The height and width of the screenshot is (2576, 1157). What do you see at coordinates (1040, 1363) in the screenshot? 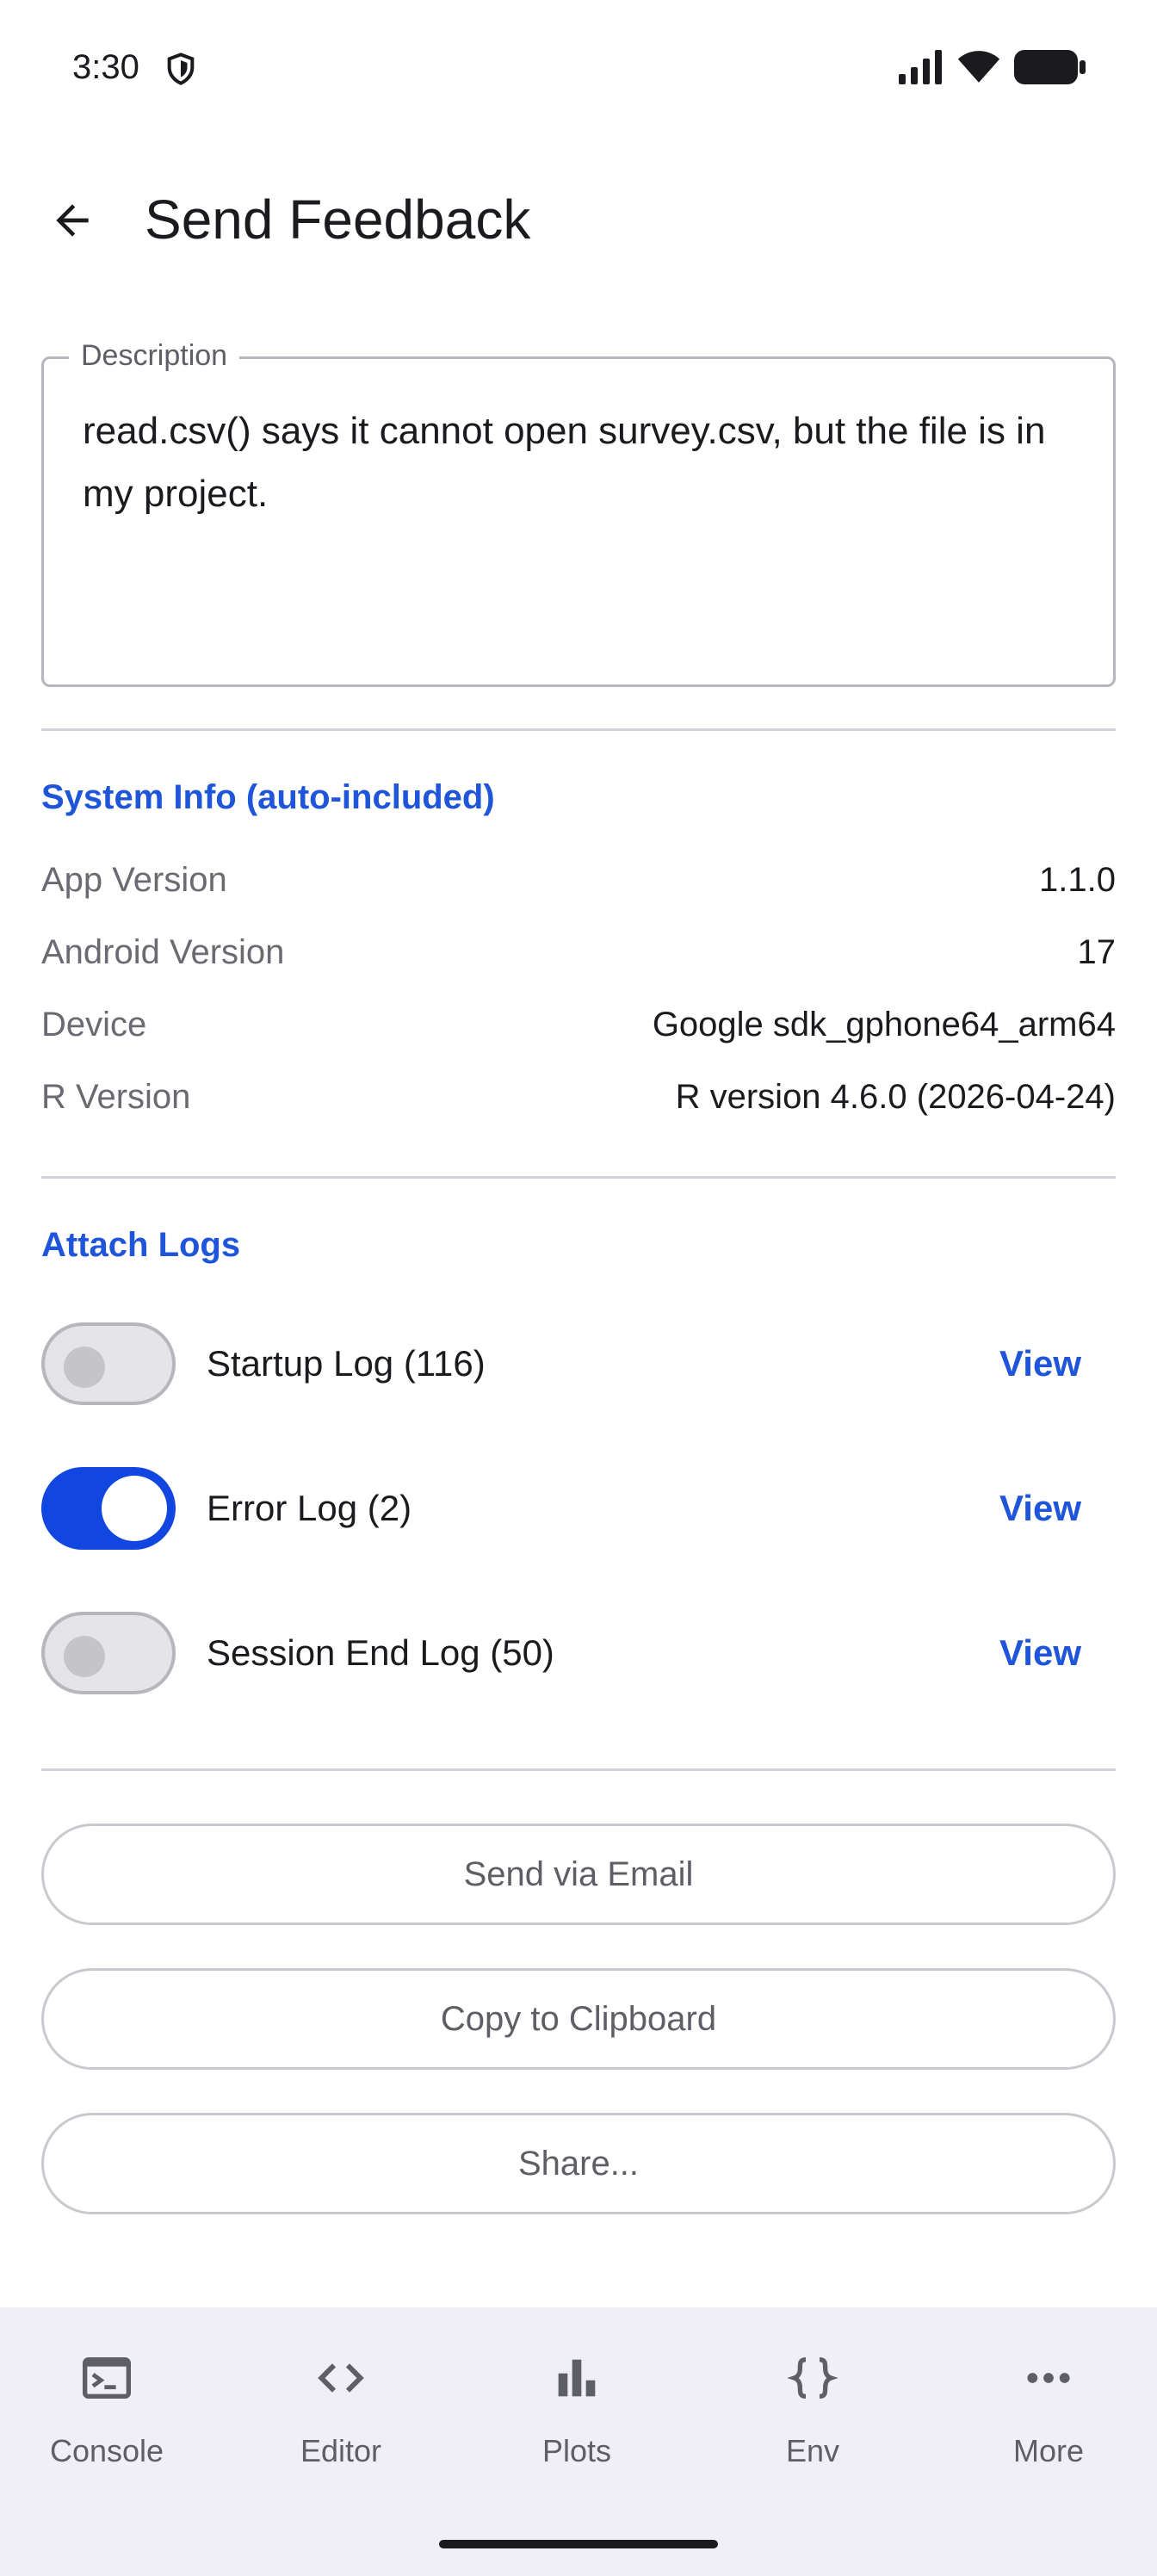
I see `view-startup-log-link: View` at bounding box center [1040, 1363].